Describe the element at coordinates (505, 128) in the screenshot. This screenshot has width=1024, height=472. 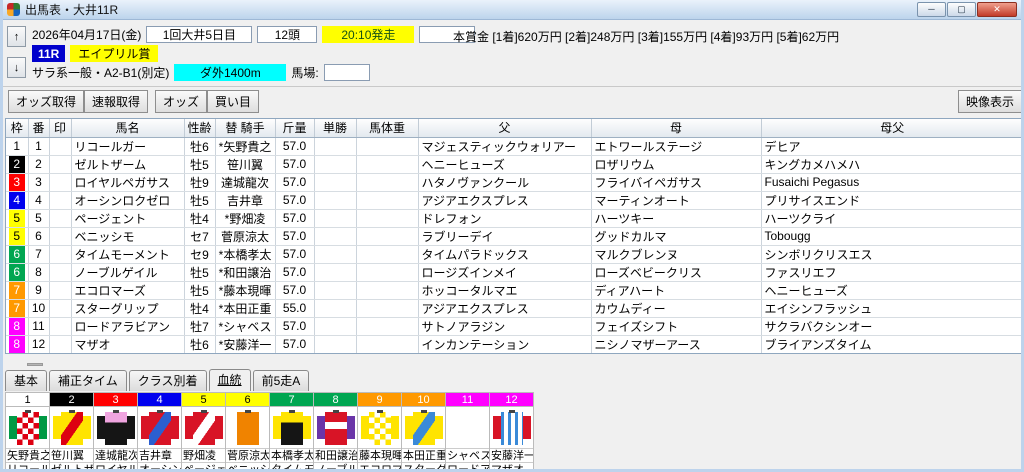
I see `column-header-9: 父` at that location.